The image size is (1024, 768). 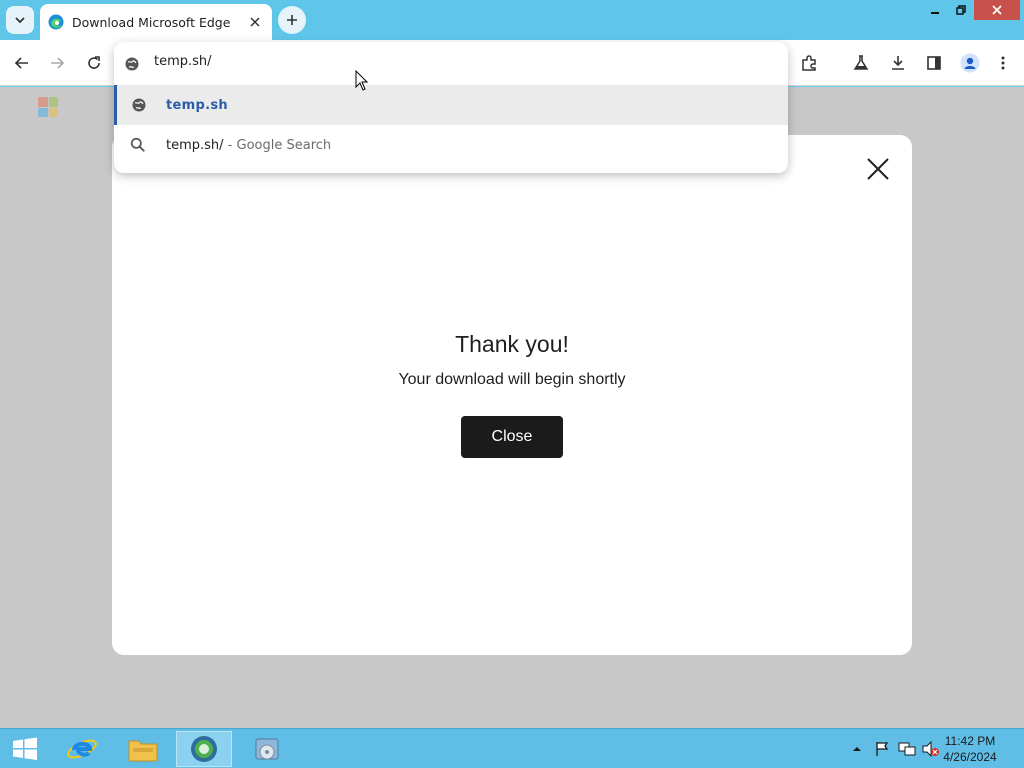 I want to click on omnibox-input-row, so click(x=451, y=63).